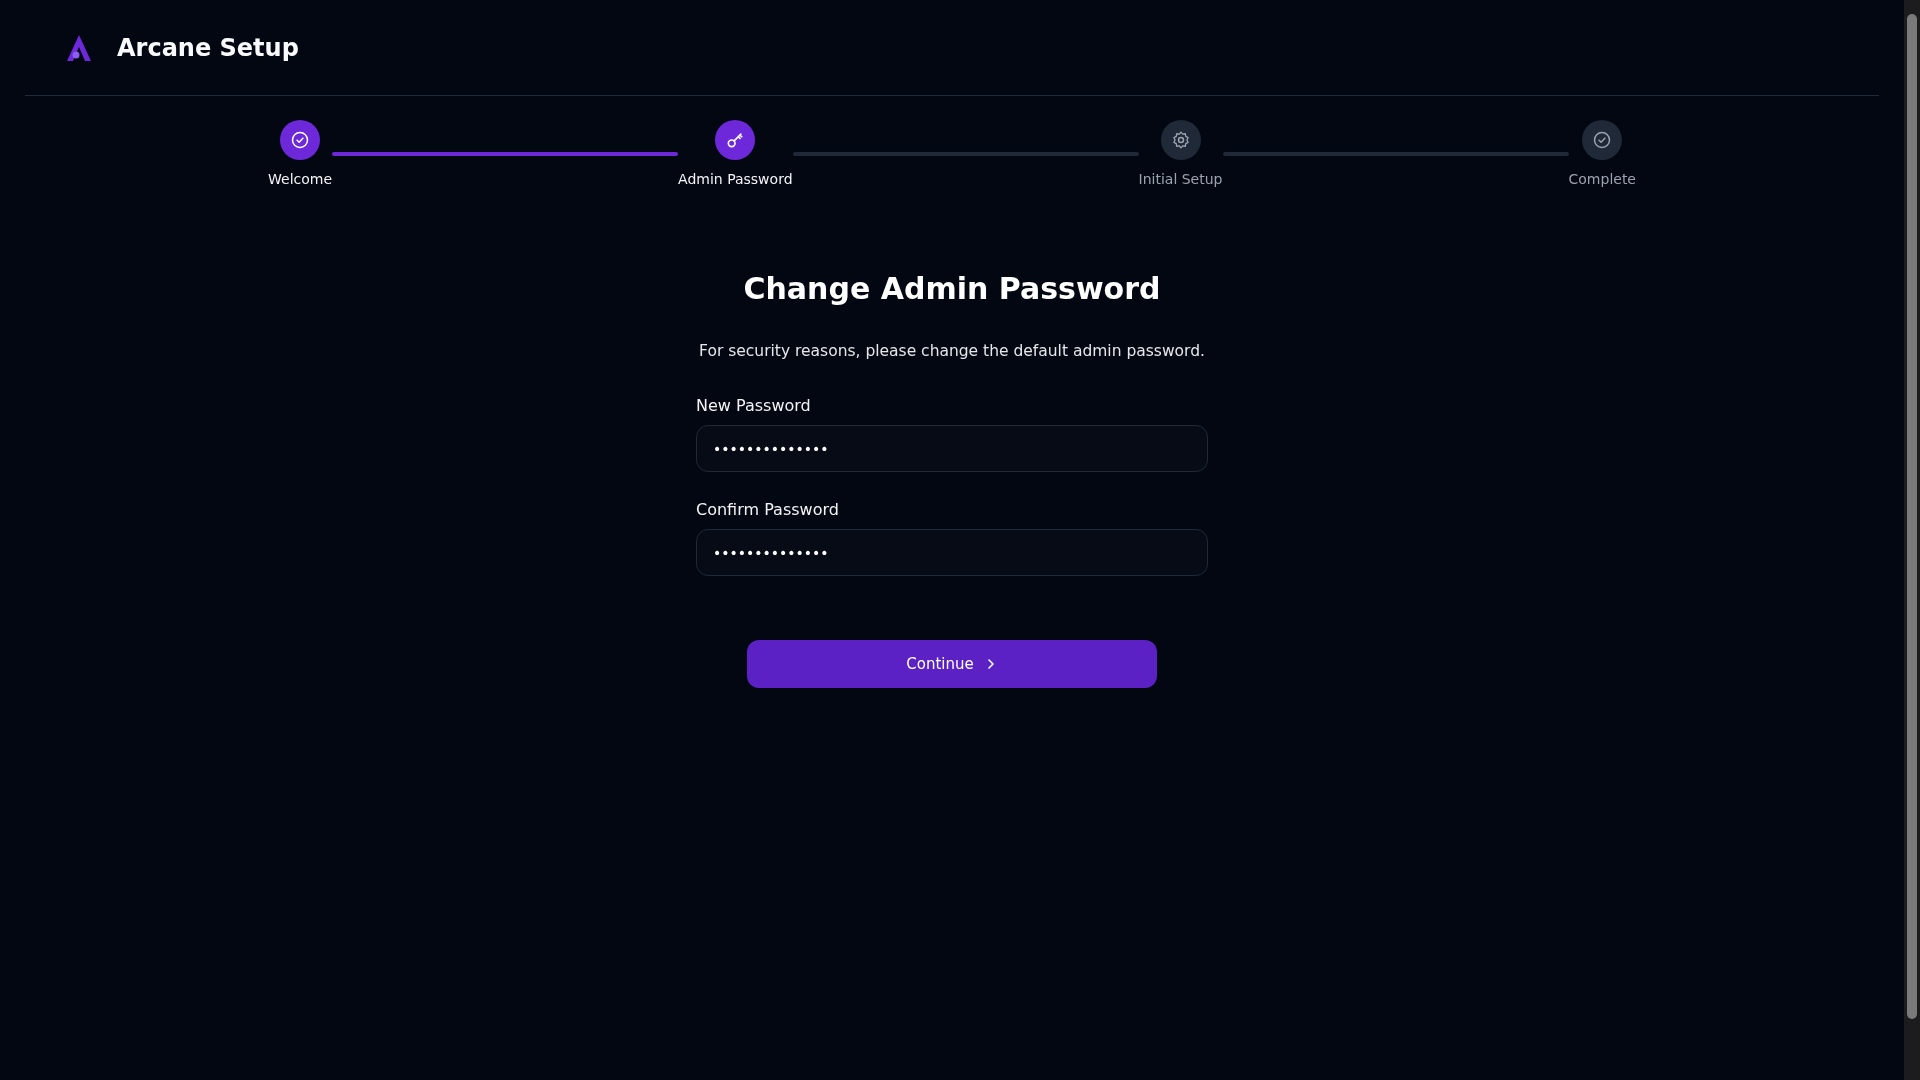  I want to click on field-label: Confirm Password, so click(768, 509).